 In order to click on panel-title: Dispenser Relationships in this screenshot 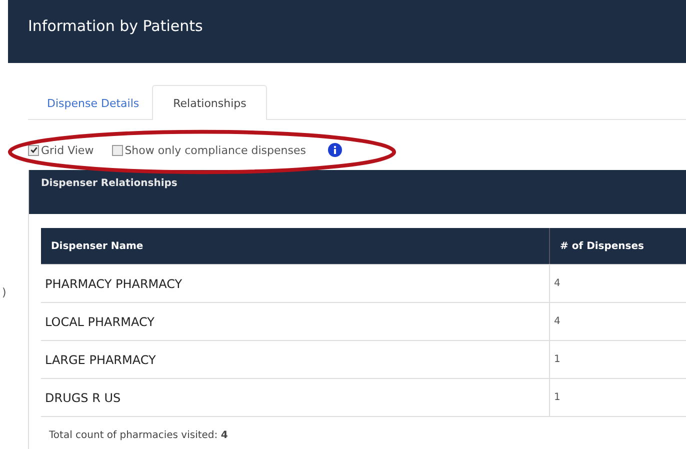, I will do `click(109, 183)`.